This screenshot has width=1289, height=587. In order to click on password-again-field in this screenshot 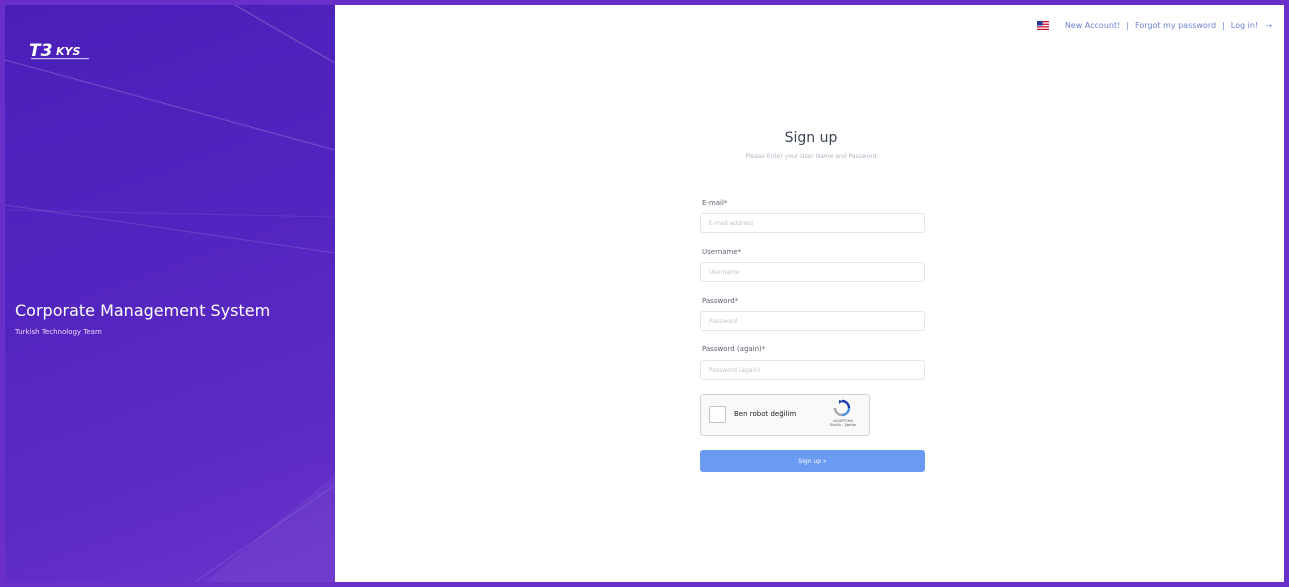, I will do `click(812, 370)`.